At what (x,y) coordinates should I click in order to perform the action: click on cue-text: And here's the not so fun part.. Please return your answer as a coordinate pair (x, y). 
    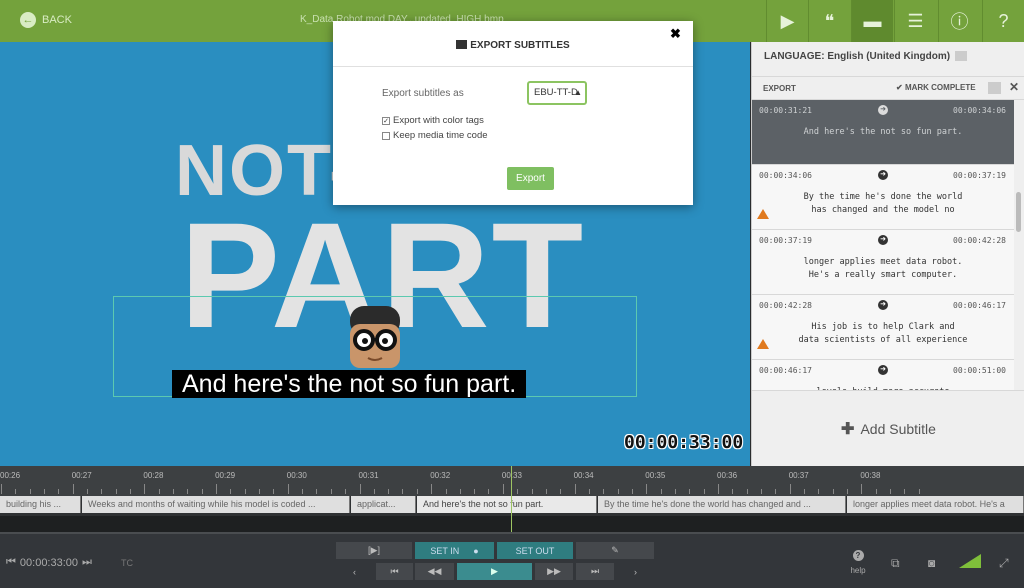
    Looking at the image, I should click on (883, 132).